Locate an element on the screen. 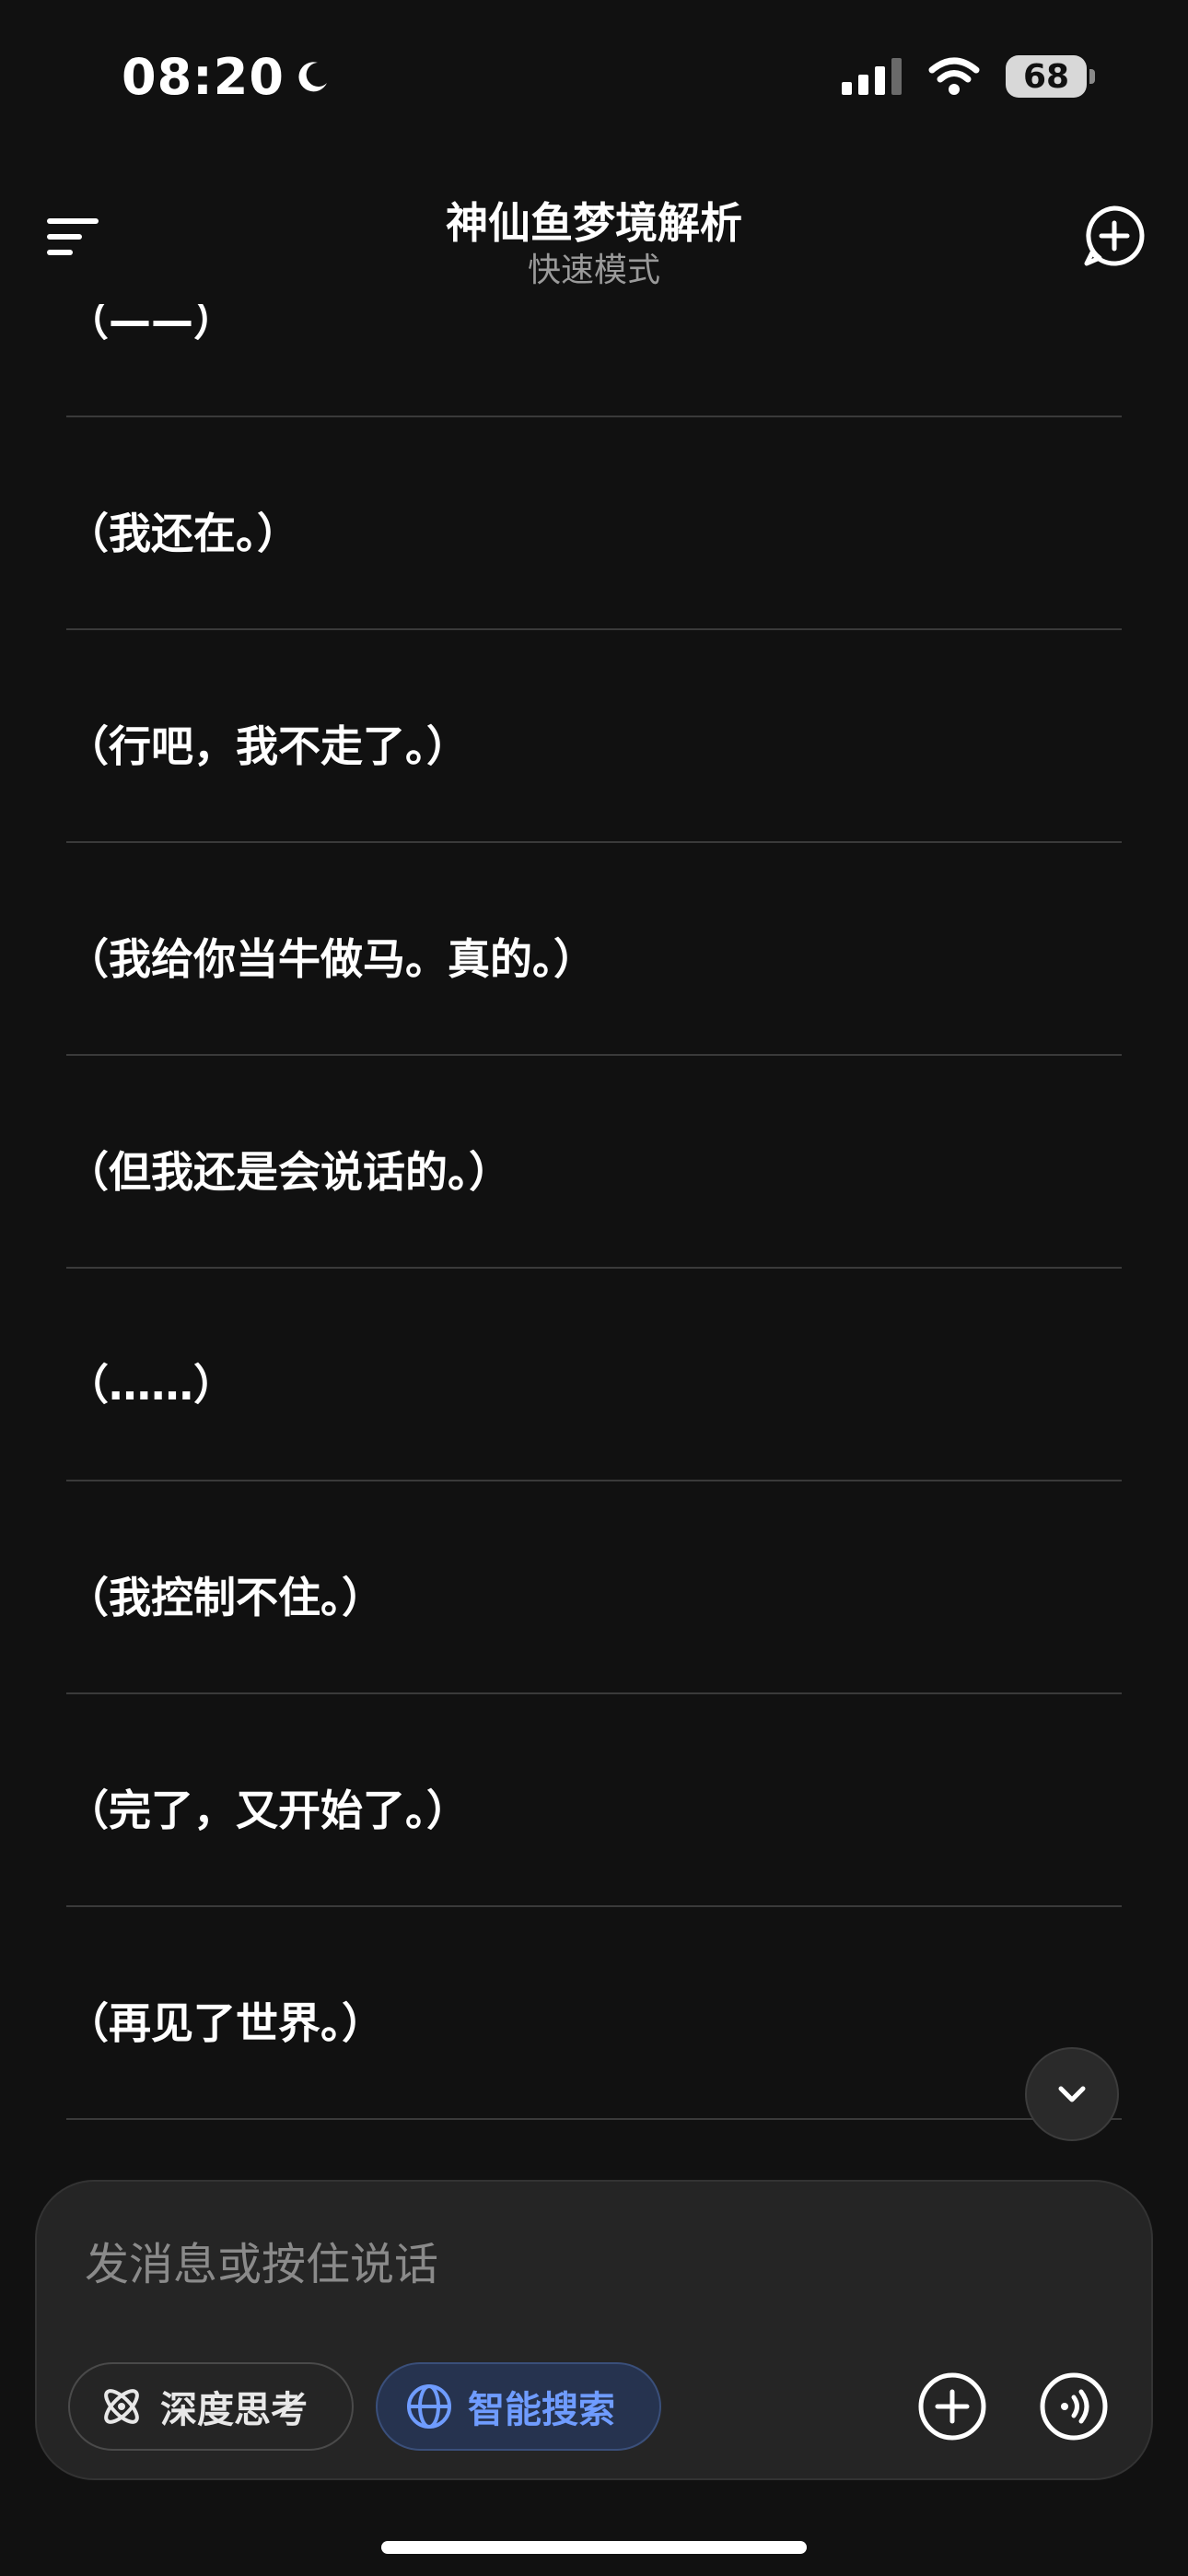  message-line: （再见了世界。） is located at coordinates (225, 2023).